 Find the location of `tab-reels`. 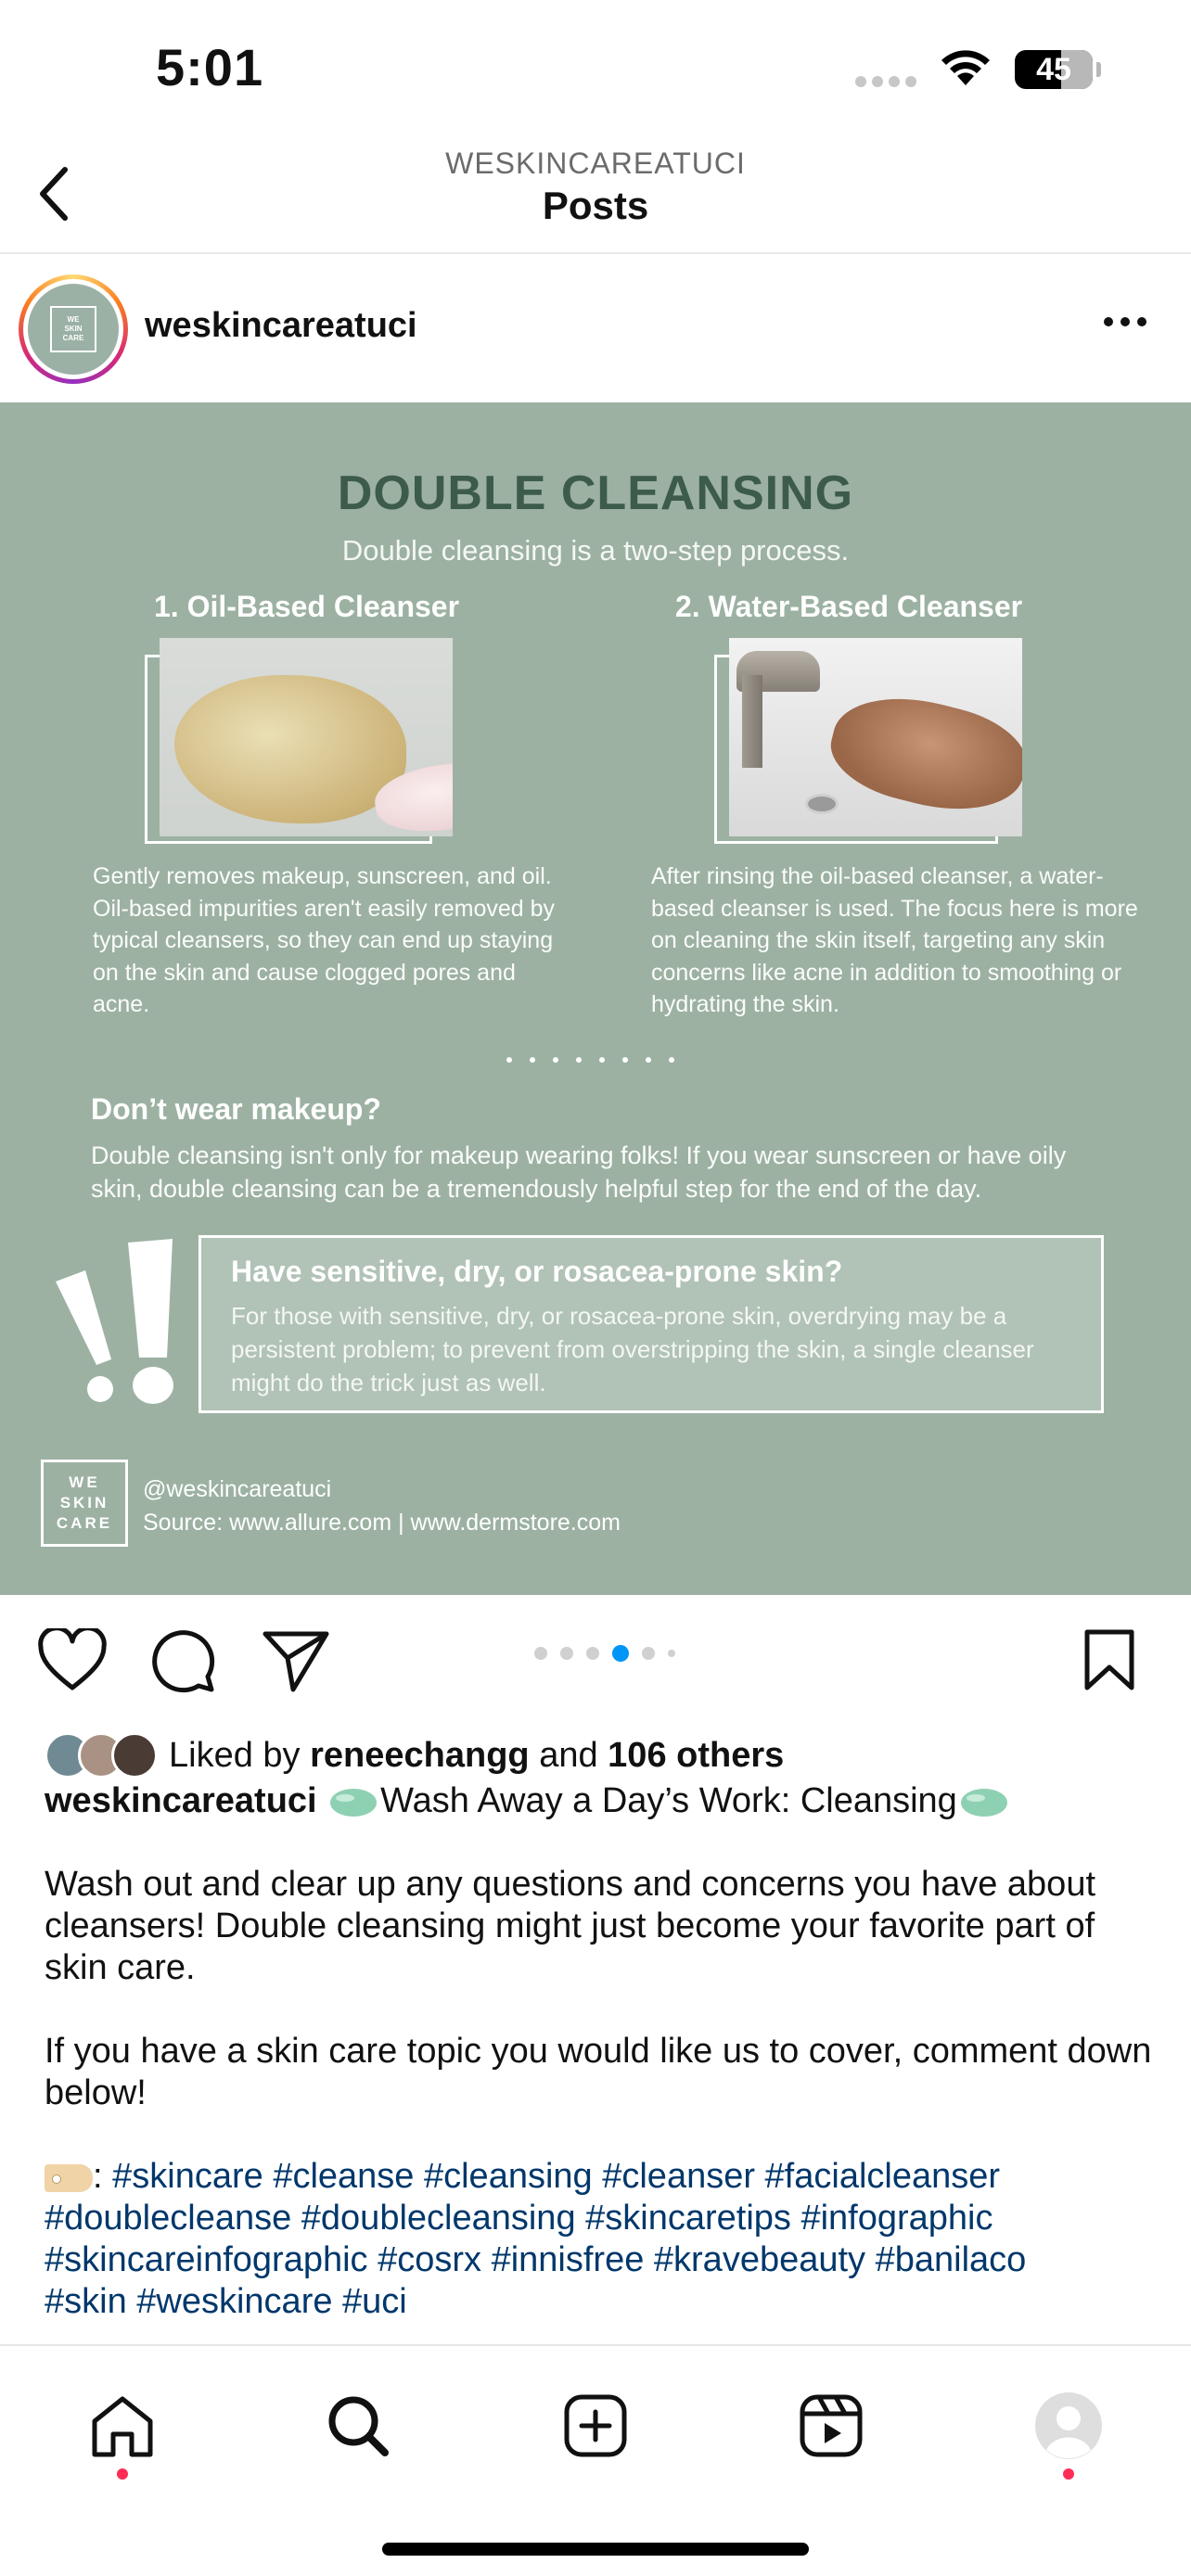

tab-reels is located at coordinates (831, 2425).